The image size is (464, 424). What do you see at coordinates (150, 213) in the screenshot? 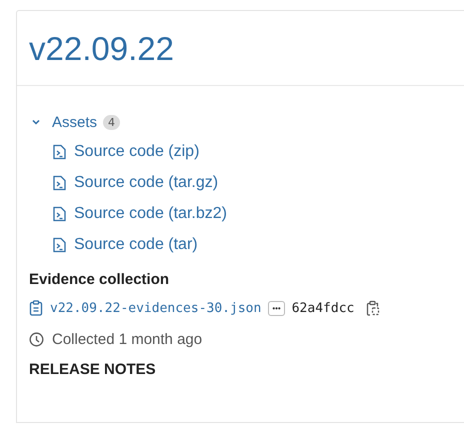
I see `source-code-link: Source code (tar.bz2)` at bounding box center [150, 213].